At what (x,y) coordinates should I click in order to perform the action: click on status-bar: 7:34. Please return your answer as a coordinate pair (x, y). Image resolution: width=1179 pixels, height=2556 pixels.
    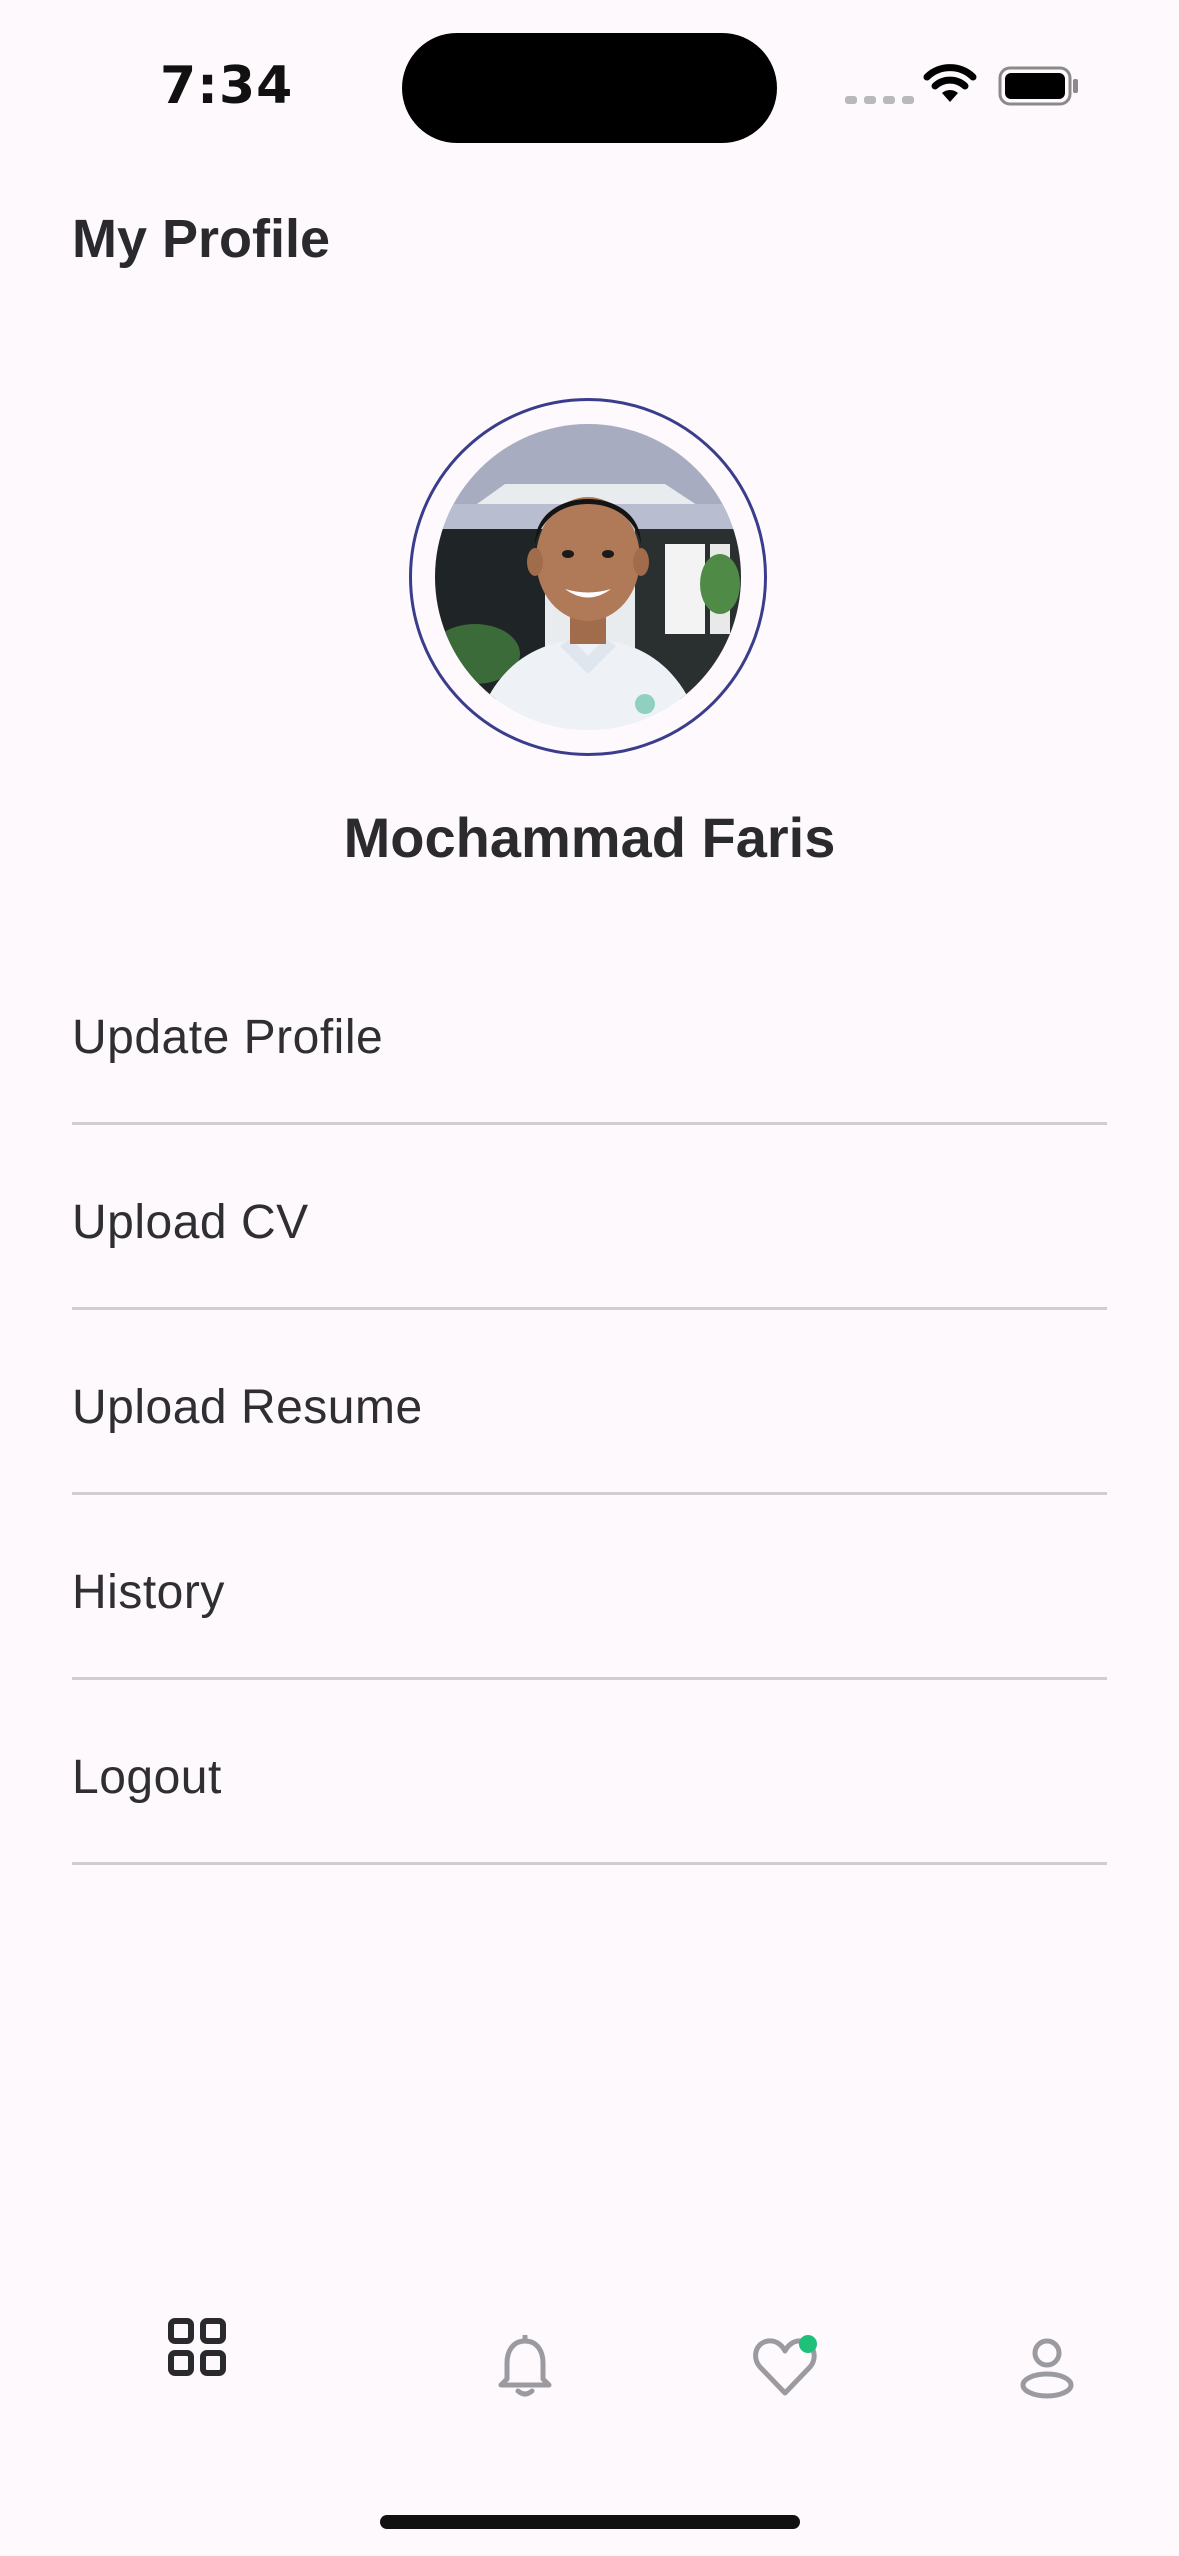
    Looking at the image, I should click on (589, 85).